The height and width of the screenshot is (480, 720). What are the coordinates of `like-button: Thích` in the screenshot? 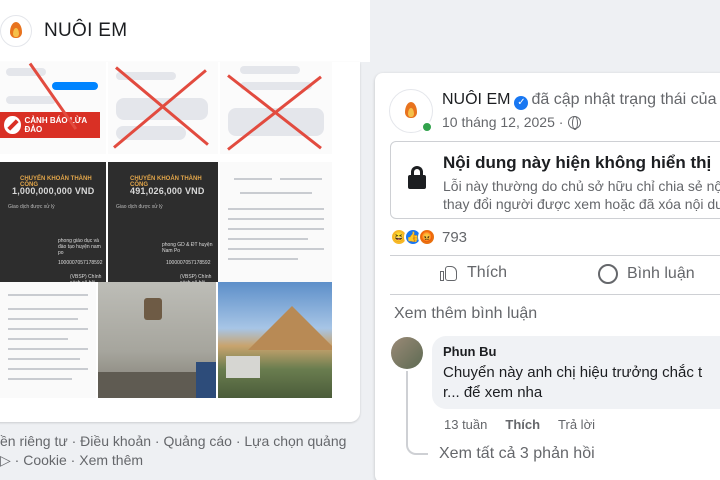 It's located at (473, 273).